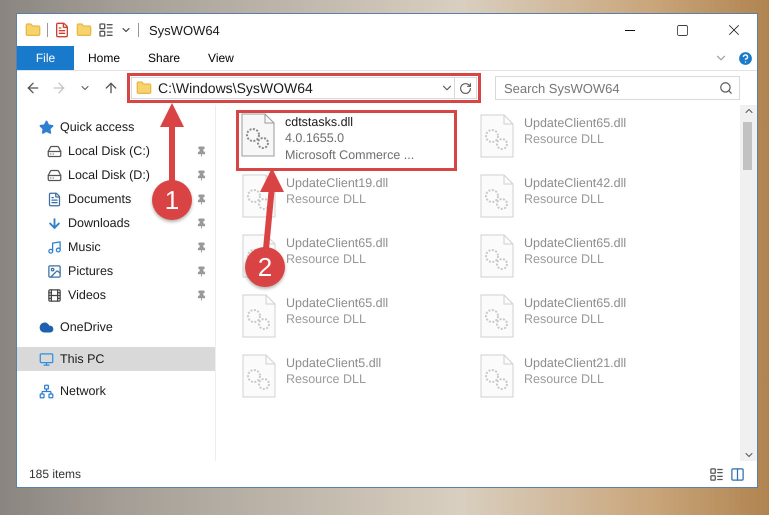 Image resolution: width=769 pixels, height=515 pixels. Describe the element at coordinates (54, 223) in the screenshot. I see `download-icon` at that location.